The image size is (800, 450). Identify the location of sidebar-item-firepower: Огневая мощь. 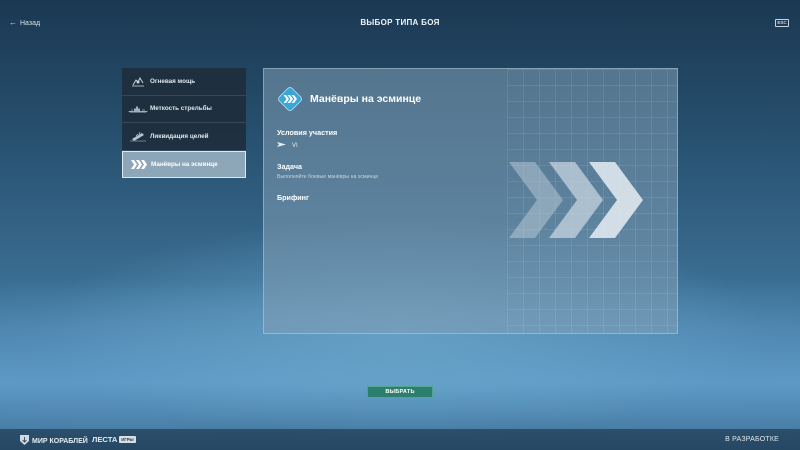
(184, 82).